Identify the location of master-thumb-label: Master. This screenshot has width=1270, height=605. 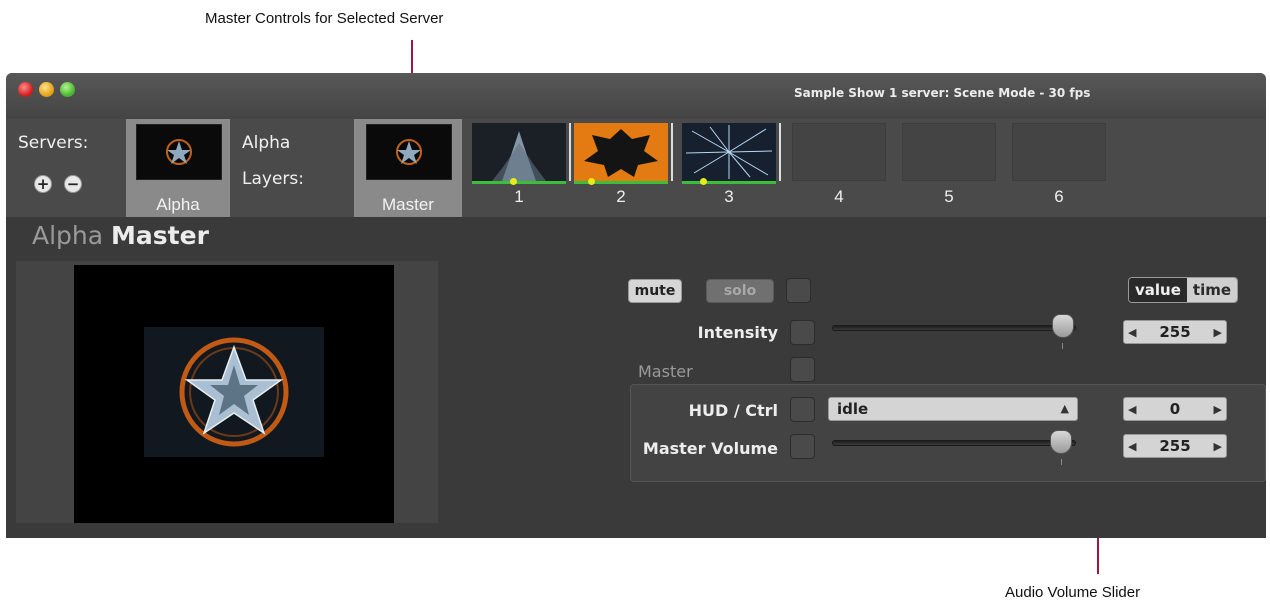
(408, 204).